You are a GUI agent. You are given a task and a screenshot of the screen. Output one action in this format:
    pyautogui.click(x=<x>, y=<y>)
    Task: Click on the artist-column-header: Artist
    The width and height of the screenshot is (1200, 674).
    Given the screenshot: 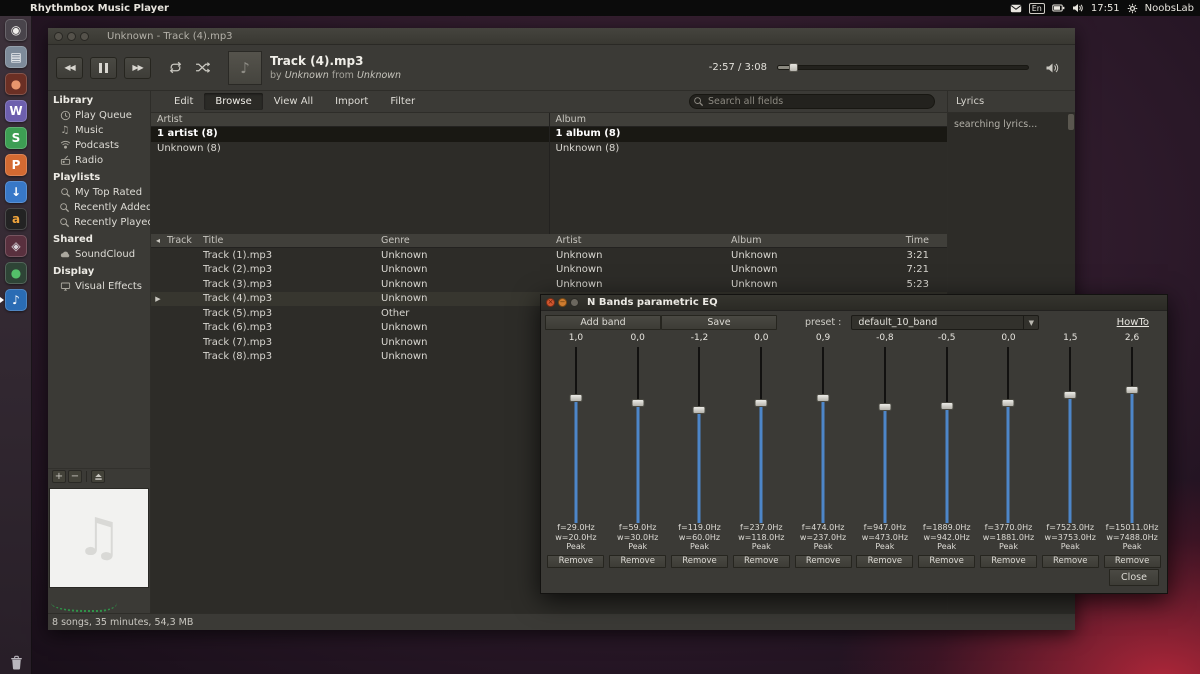 What is the action you would take?
    pyautogui.click(x=641, y=240)
    